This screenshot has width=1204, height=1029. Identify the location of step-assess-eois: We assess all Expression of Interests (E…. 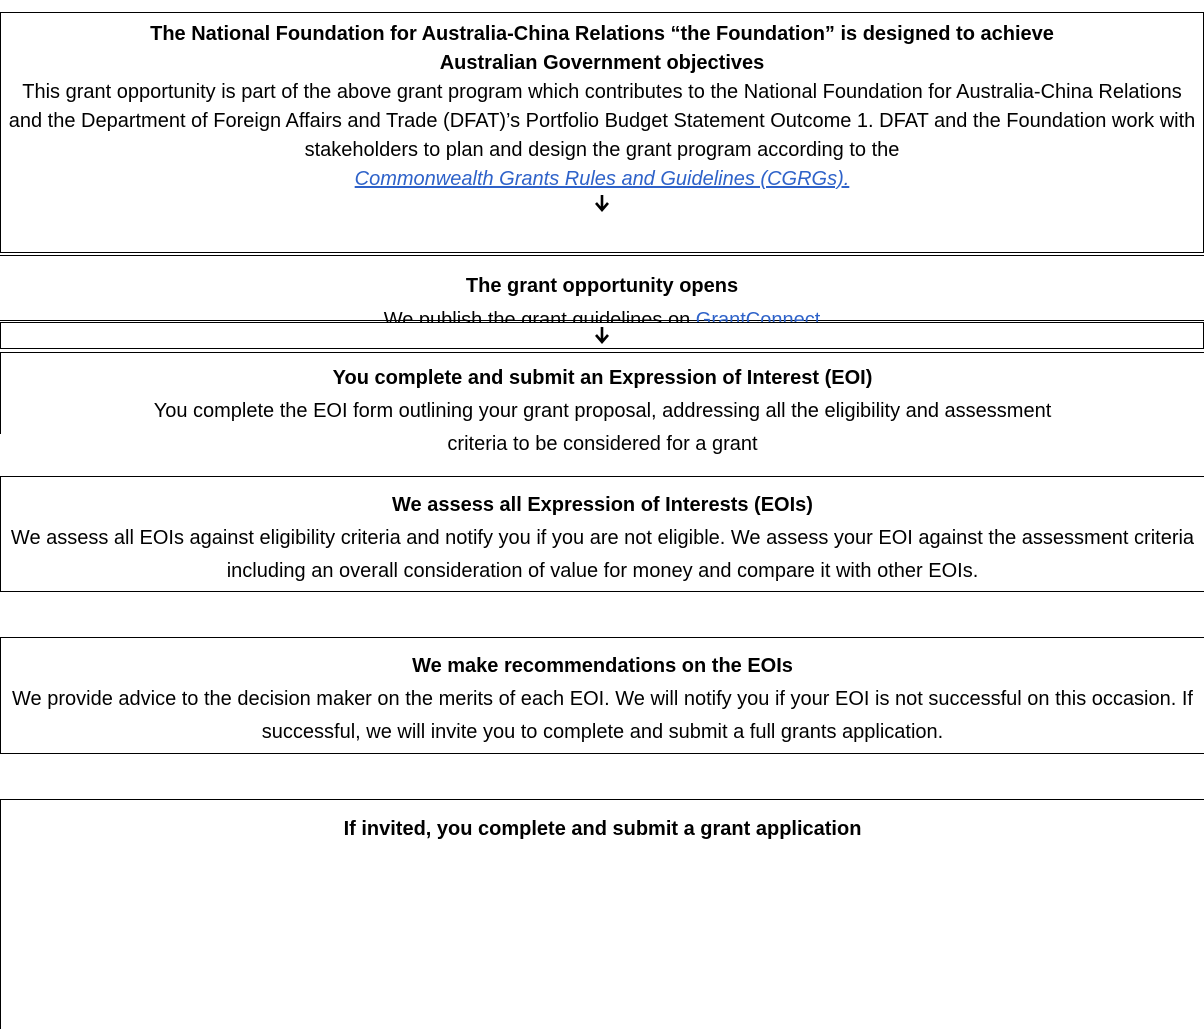
(602, 534).